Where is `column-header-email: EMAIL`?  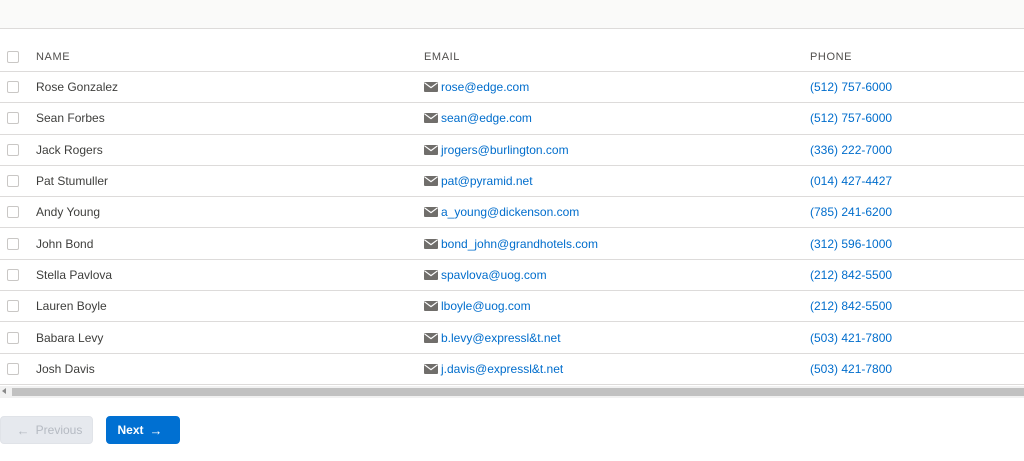
column-header-email: EMAIL is located at coordinates (442, 56).